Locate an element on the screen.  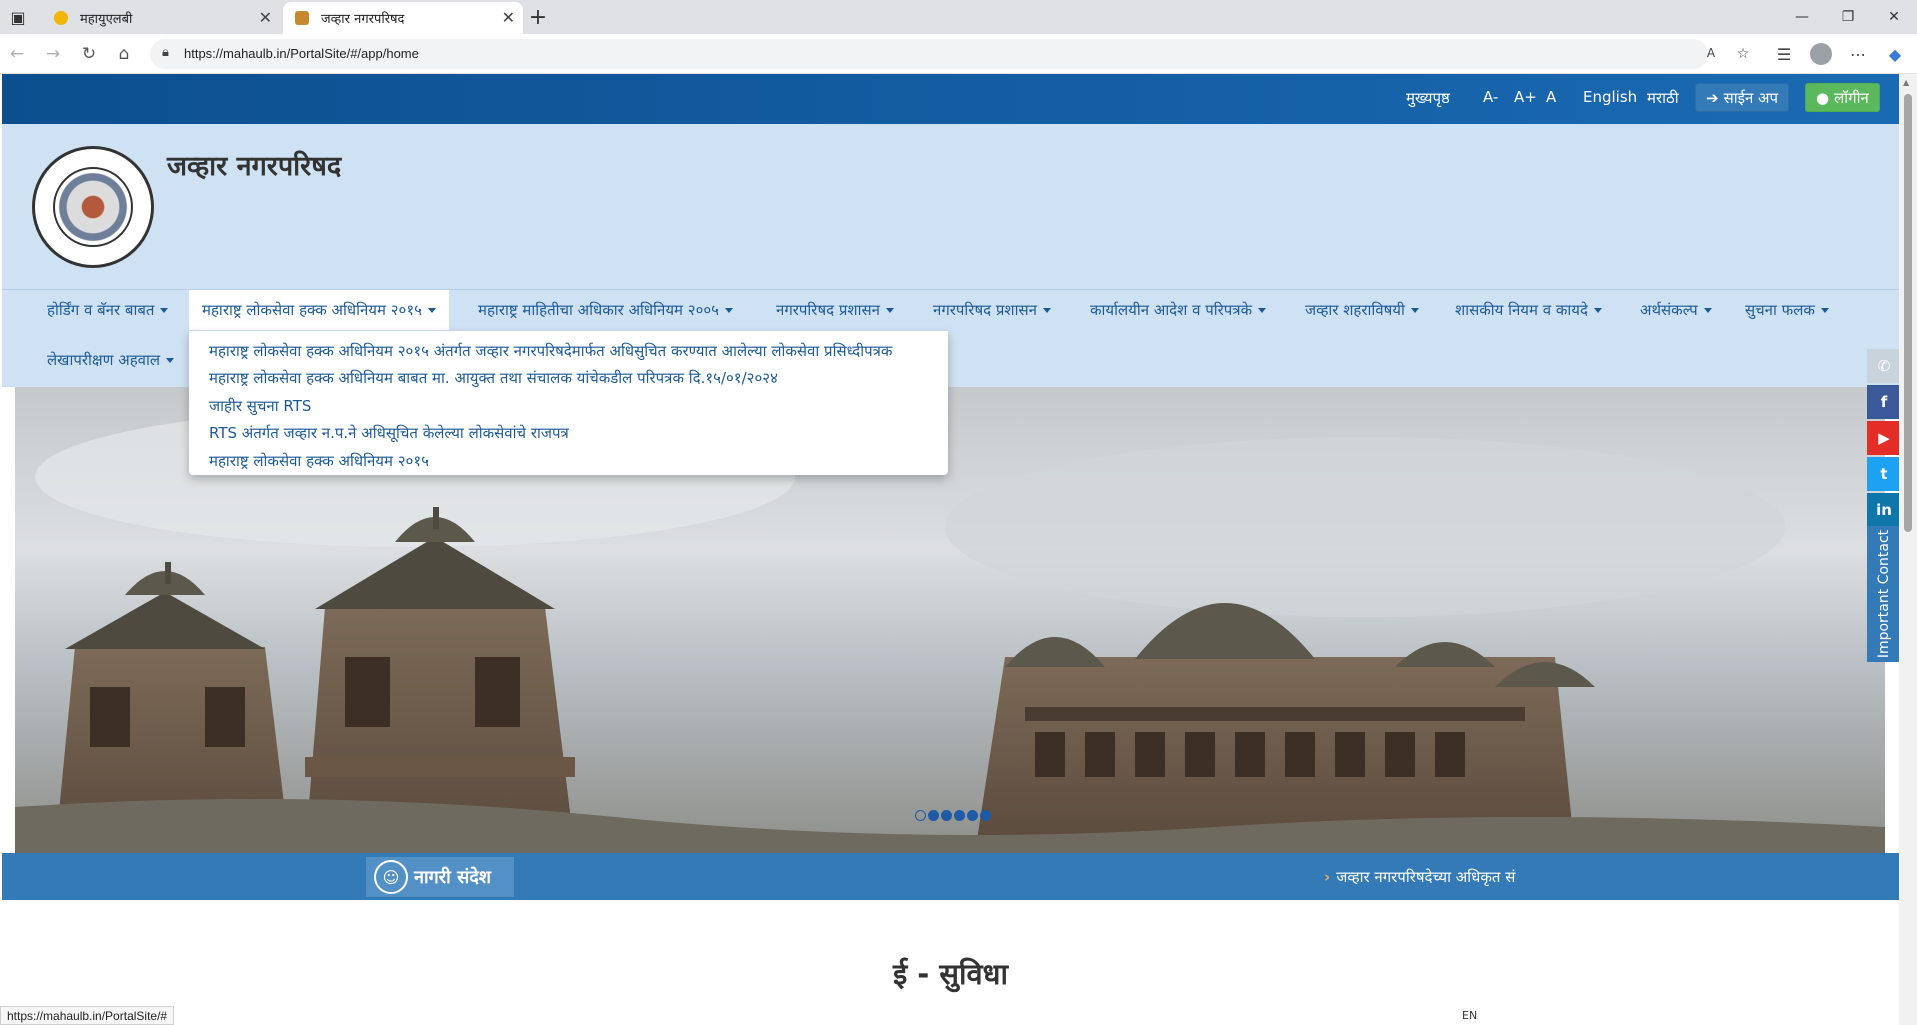
copilot-icon: ◆ is located at coordinates (1895, 54).